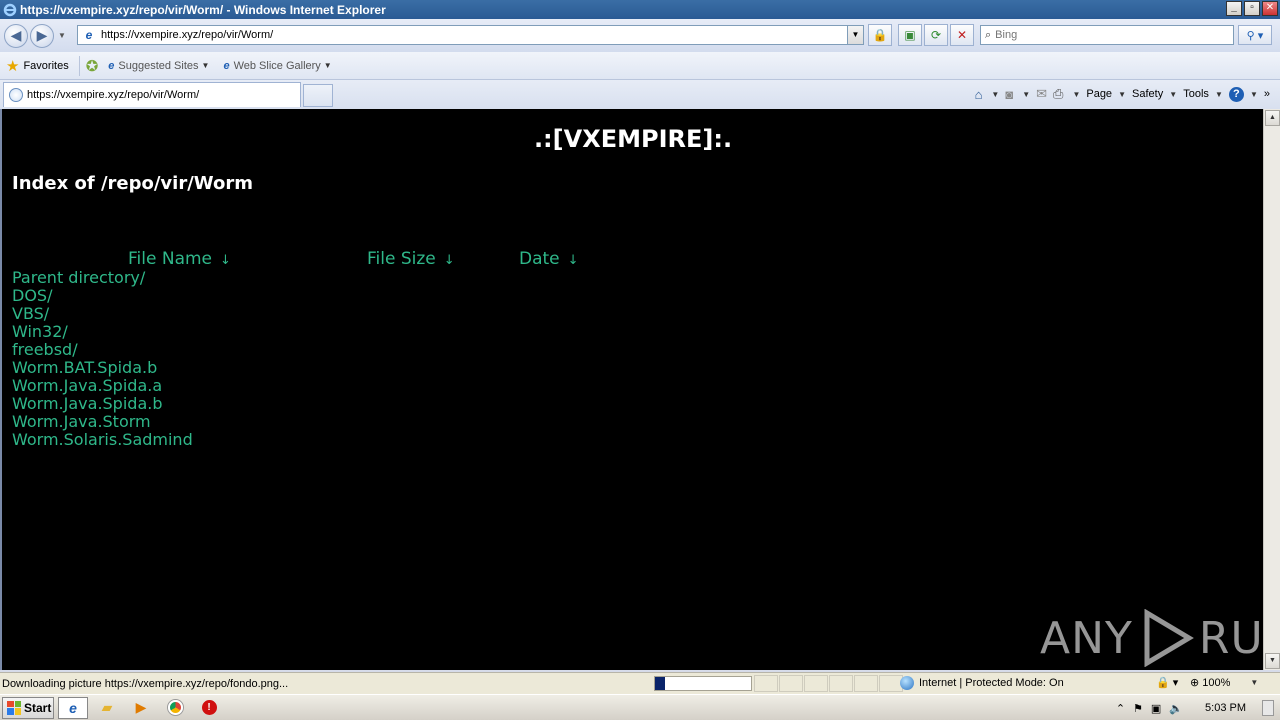 This screenshot has height=720, width=1280. I want to click on taskbar-explorer-button: ▰, so click(107, 708).